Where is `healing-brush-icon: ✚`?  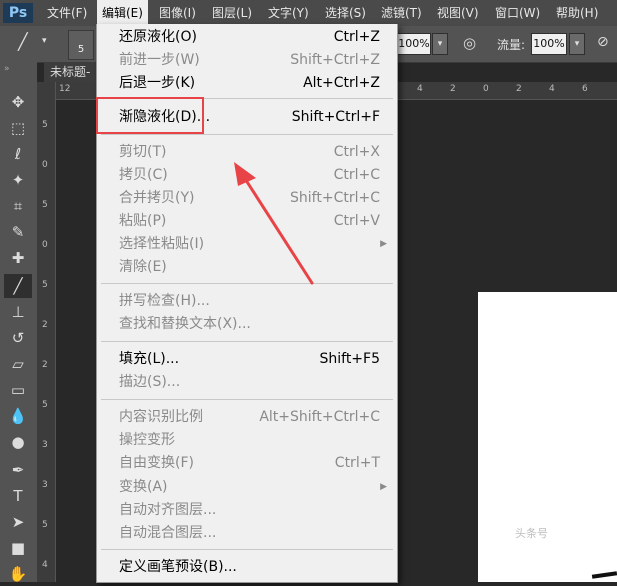 healing-brush-icon: ✚ is located at coordinates (18, 258).